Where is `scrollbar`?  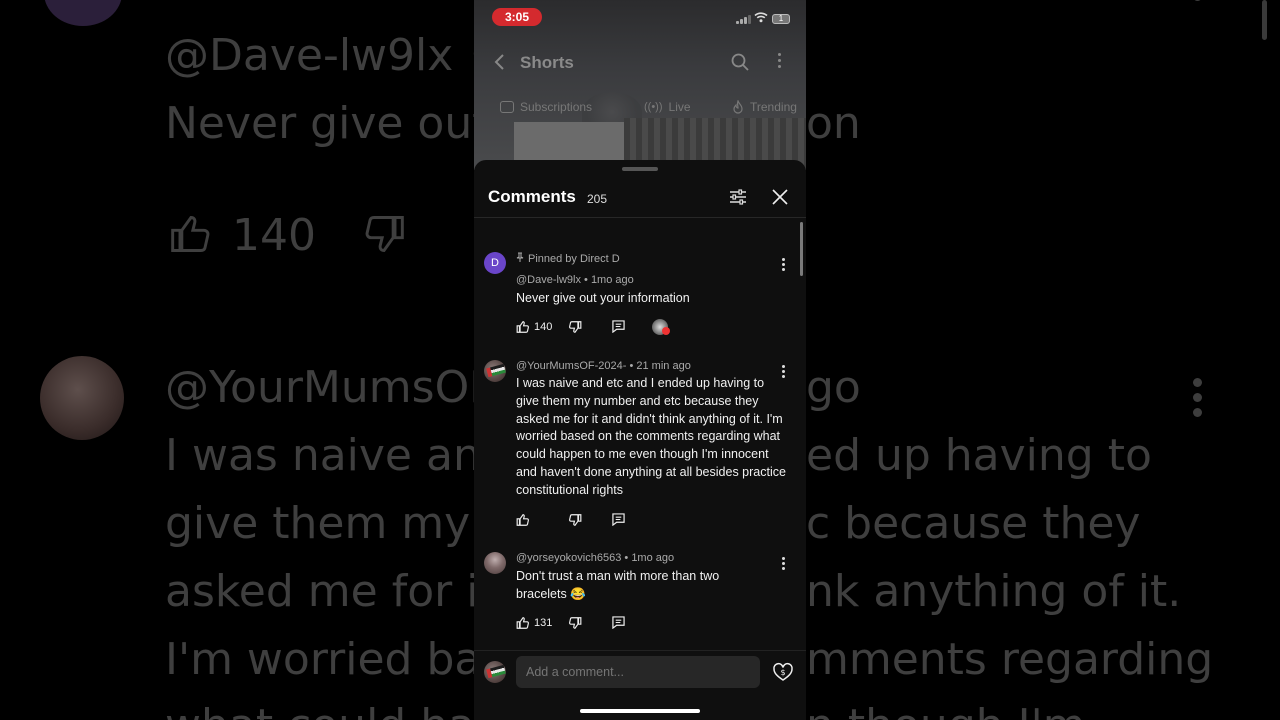 scrollbar is located at coordinates (801, 249).